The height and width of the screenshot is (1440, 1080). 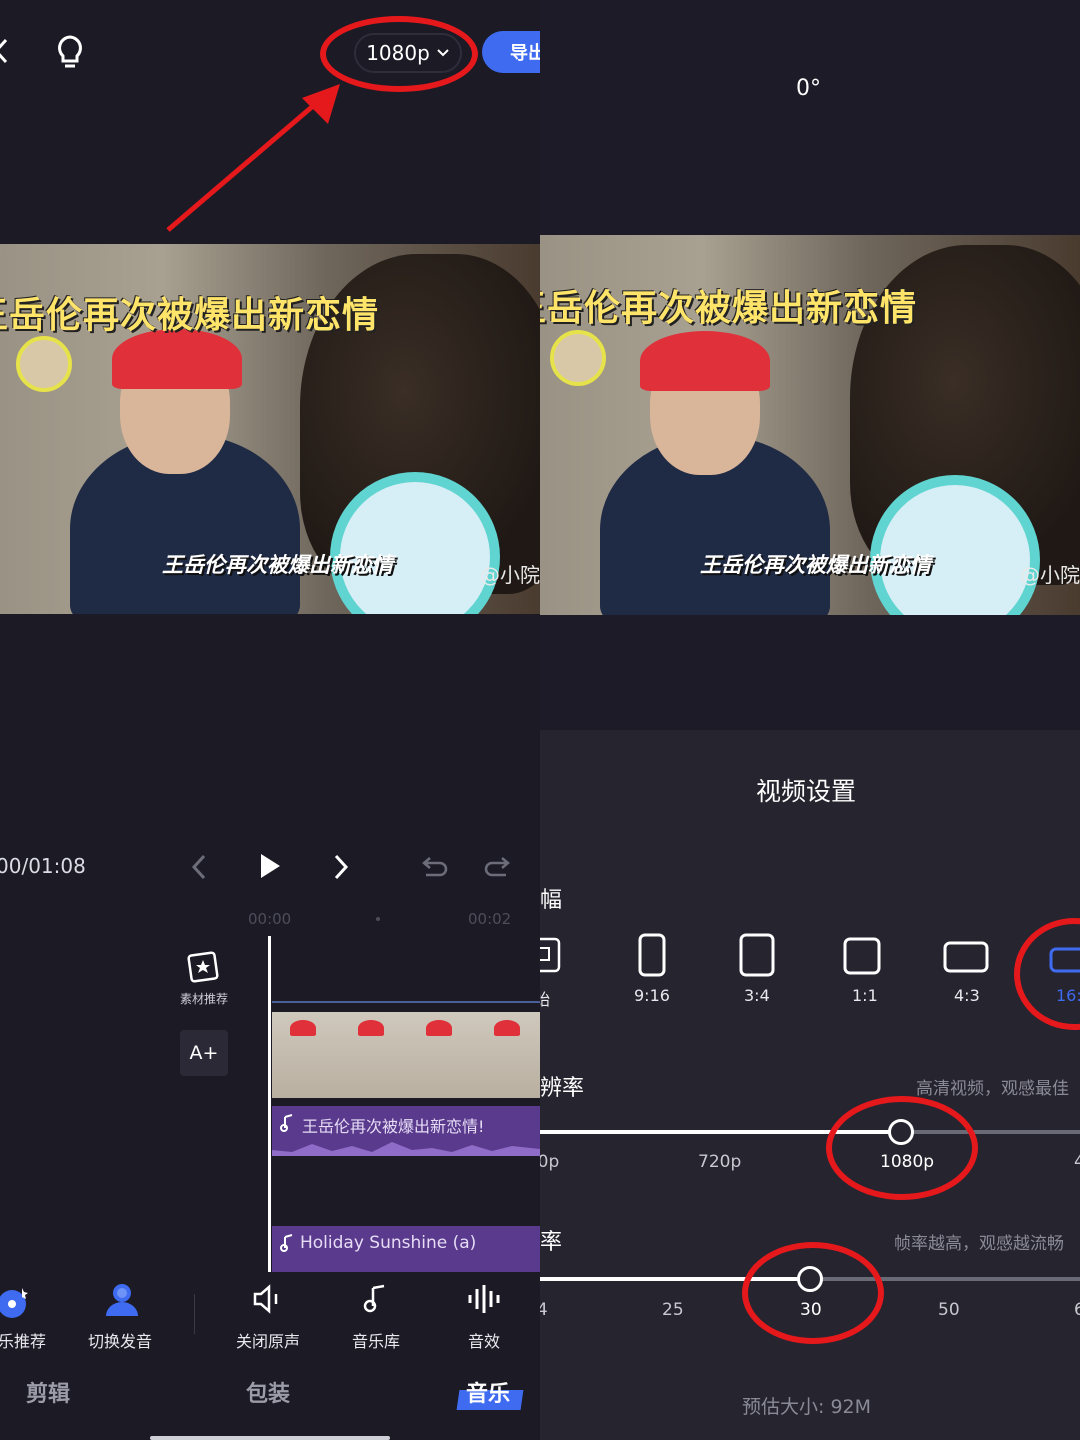 I want to click on resolution-tick-480p: 480p, so click(x=550, y=1162).